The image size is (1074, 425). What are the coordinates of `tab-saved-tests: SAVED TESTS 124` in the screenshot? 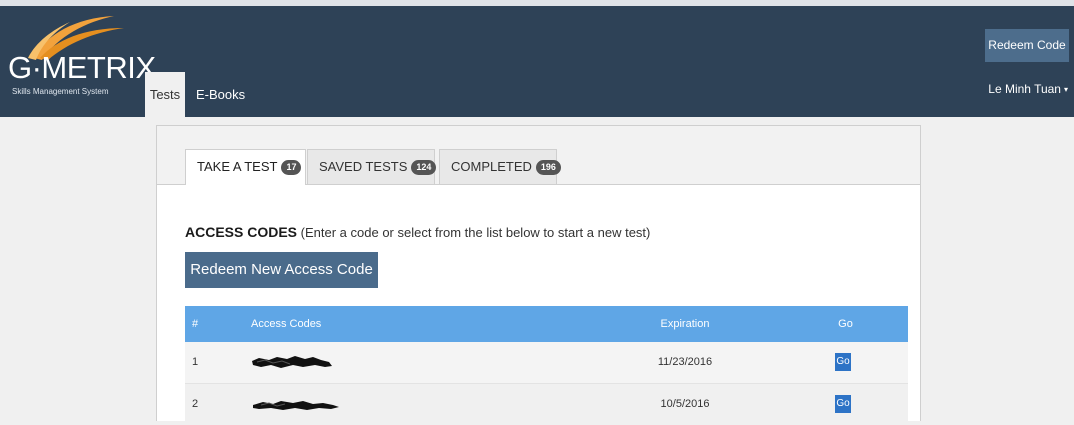 It's located at (372, 166).